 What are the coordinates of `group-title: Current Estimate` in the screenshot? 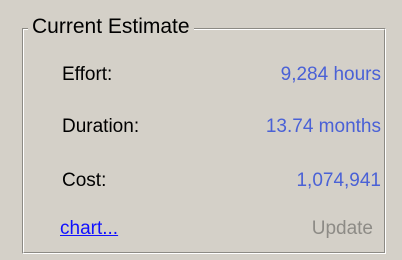 It's located at (111, 27).